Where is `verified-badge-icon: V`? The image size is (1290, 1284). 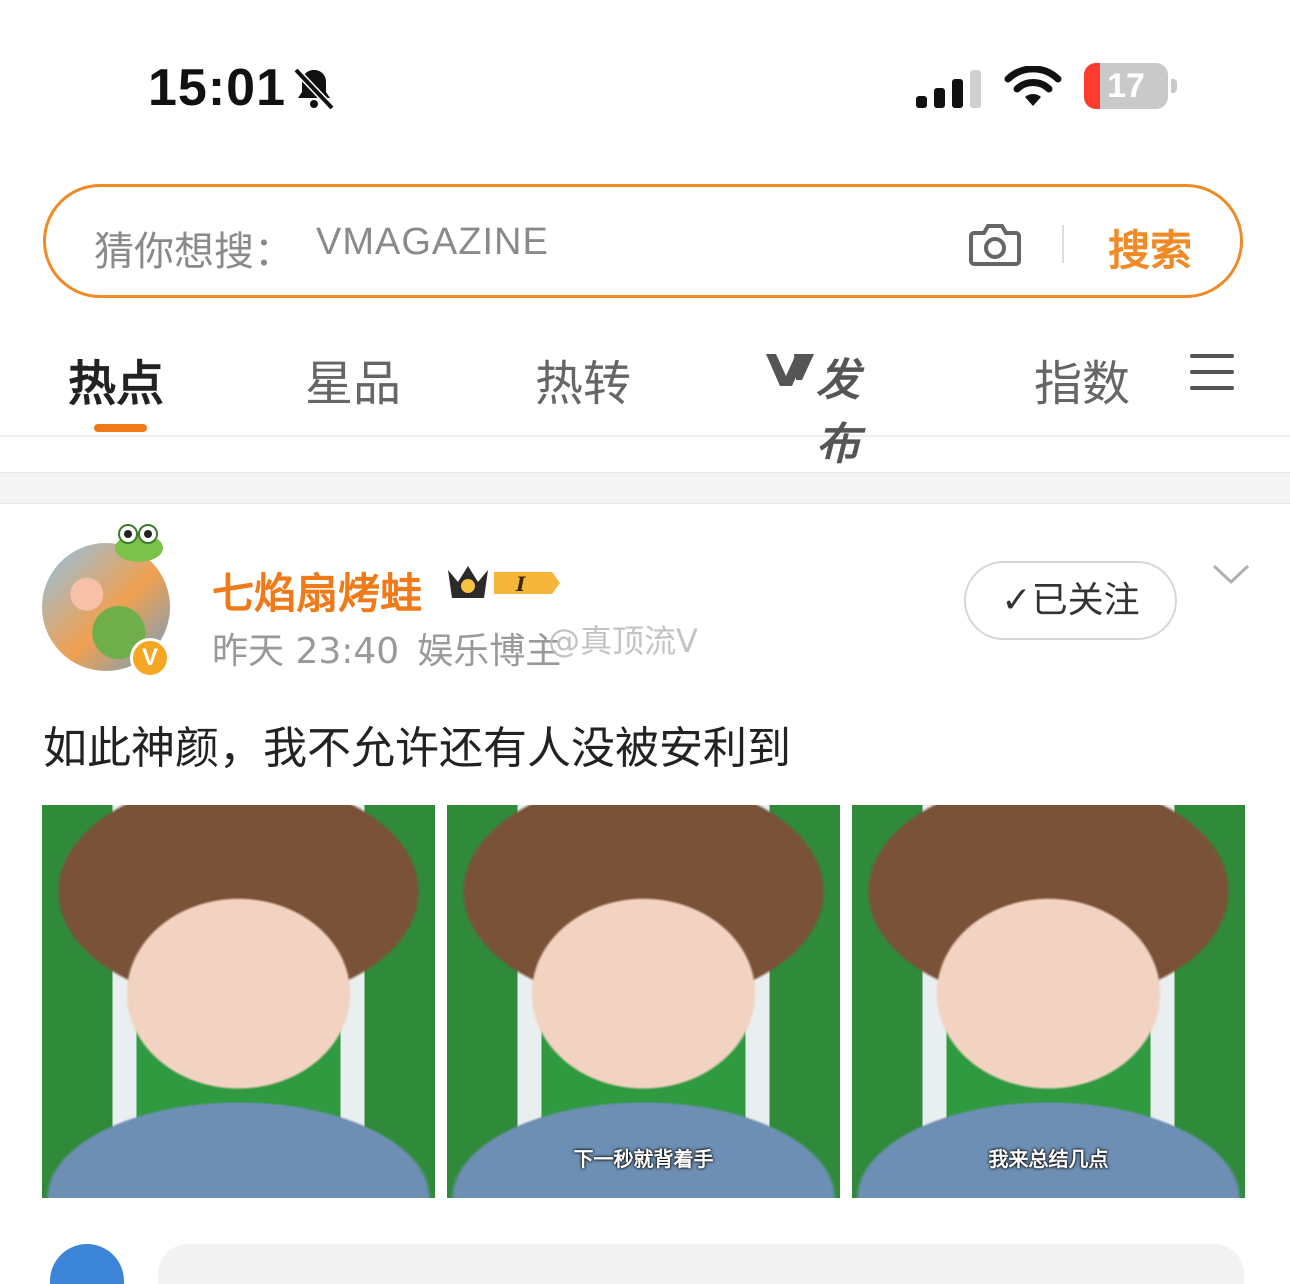
verified-badge-icon: V is located at coordinates (150, 658).